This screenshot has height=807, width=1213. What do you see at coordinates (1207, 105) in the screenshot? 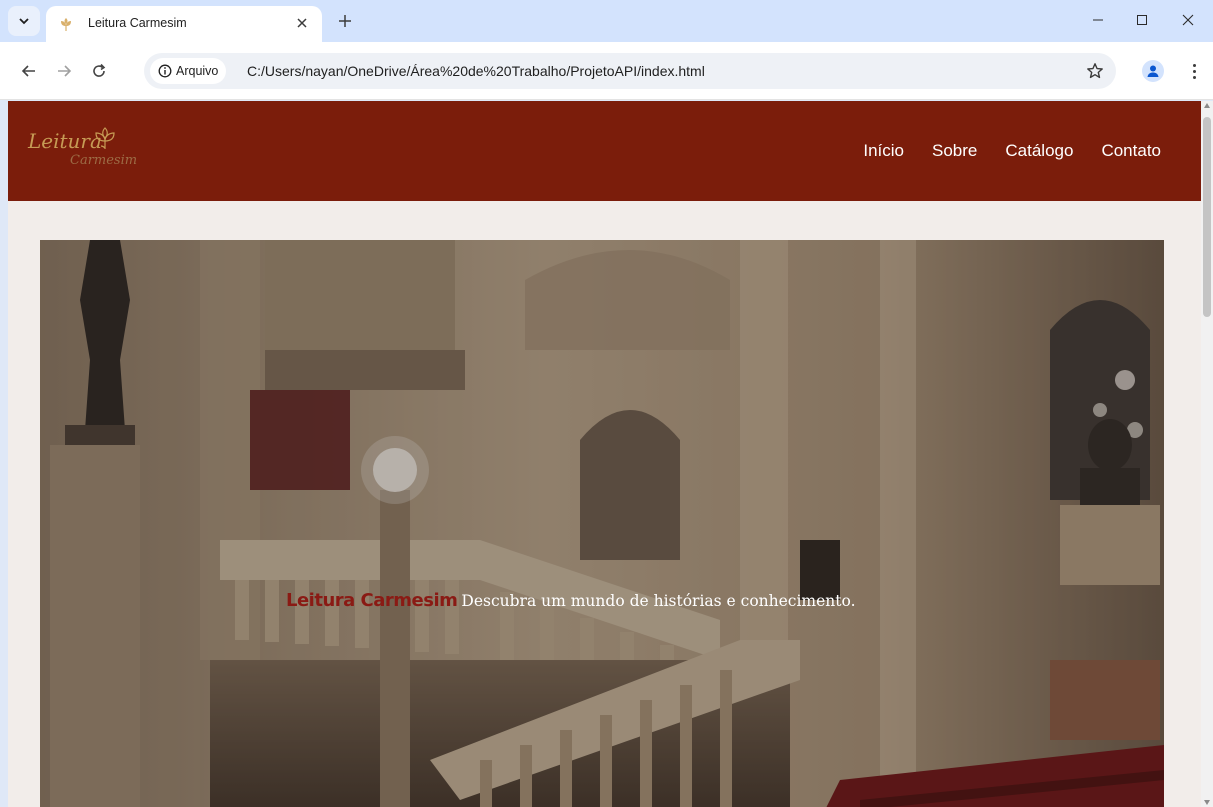
I see `scroll-up-arrow` at bounding box center [1207, 105].